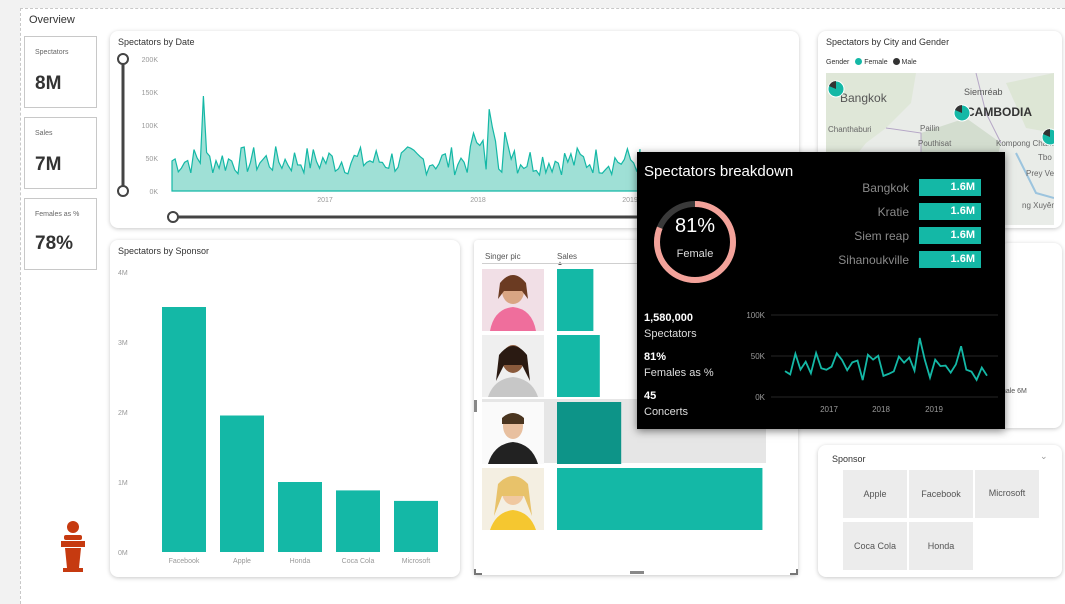  What do you see at coordinates (1007, 494) in the screenshot?
I see `slicer-option-microsoft: Microsoft` at bounding box center [1007, 494].